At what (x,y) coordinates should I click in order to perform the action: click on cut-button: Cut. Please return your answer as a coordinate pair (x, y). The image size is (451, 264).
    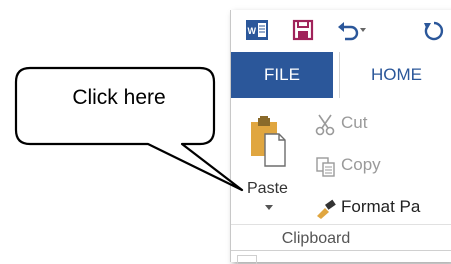
    Looking at the image, I should click on (375, 125).